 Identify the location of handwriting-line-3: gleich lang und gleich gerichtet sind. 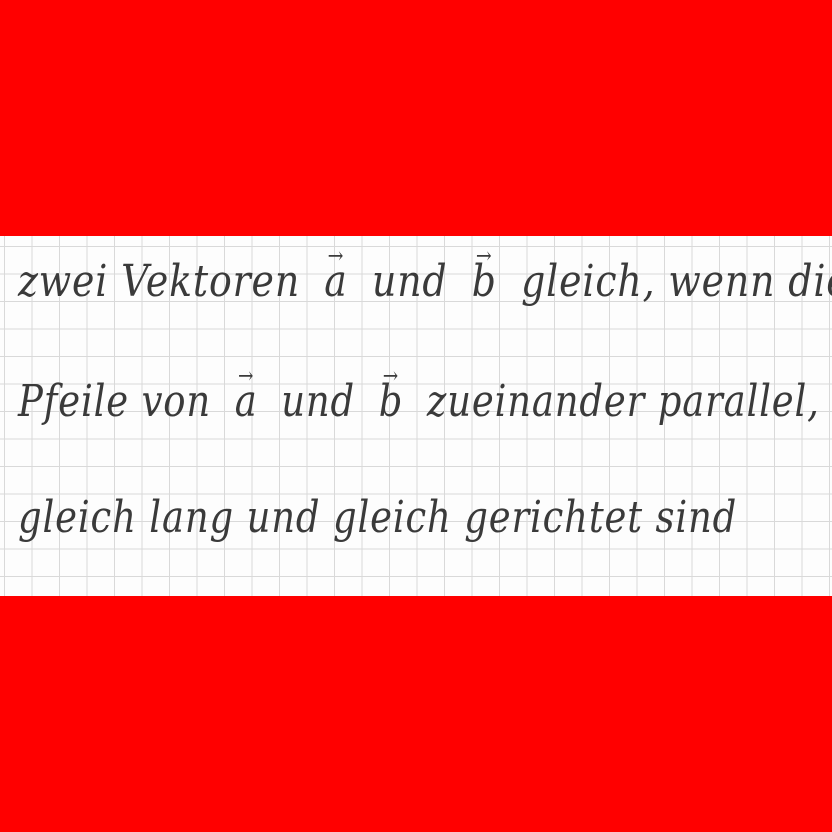
(377, 517).